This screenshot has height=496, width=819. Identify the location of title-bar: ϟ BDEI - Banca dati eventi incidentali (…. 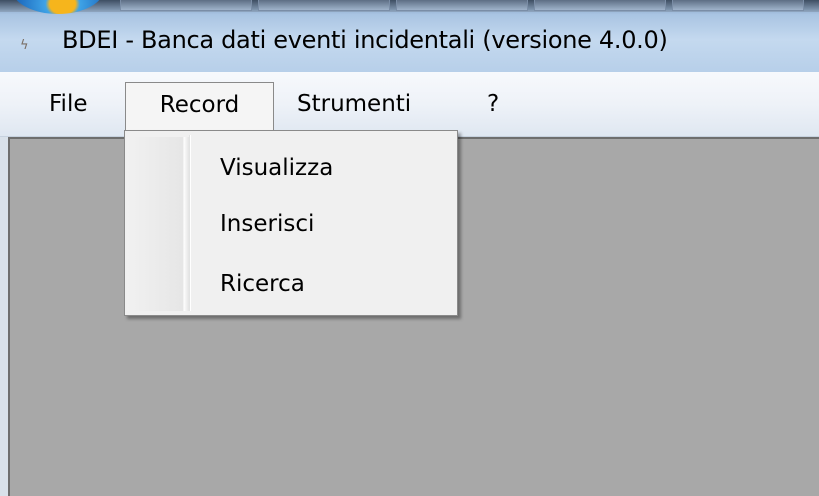
(409, 36).